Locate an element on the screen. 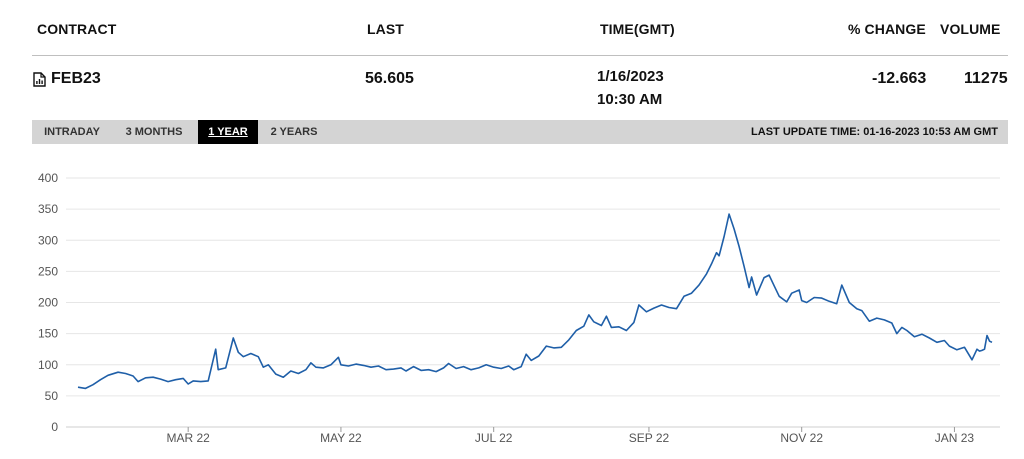  contract-name: FEB23 is located at coordinates (76, 78).